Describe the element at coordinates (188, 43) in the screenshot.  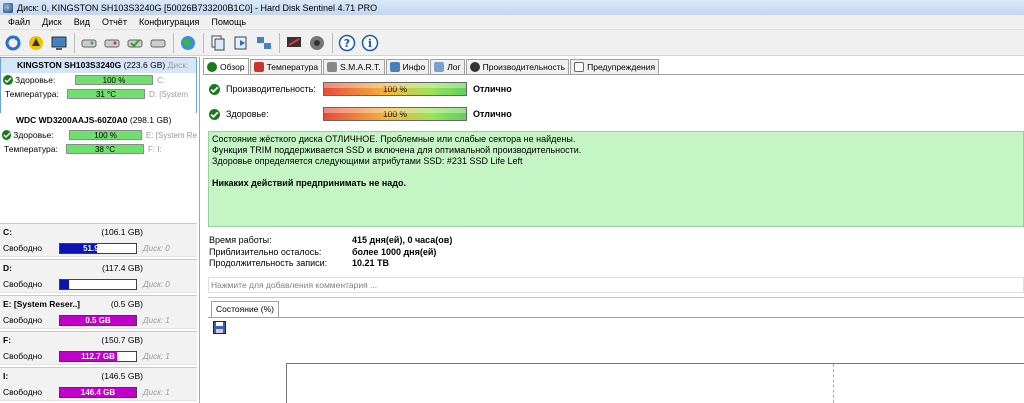
I see `globe-icon` at that location.